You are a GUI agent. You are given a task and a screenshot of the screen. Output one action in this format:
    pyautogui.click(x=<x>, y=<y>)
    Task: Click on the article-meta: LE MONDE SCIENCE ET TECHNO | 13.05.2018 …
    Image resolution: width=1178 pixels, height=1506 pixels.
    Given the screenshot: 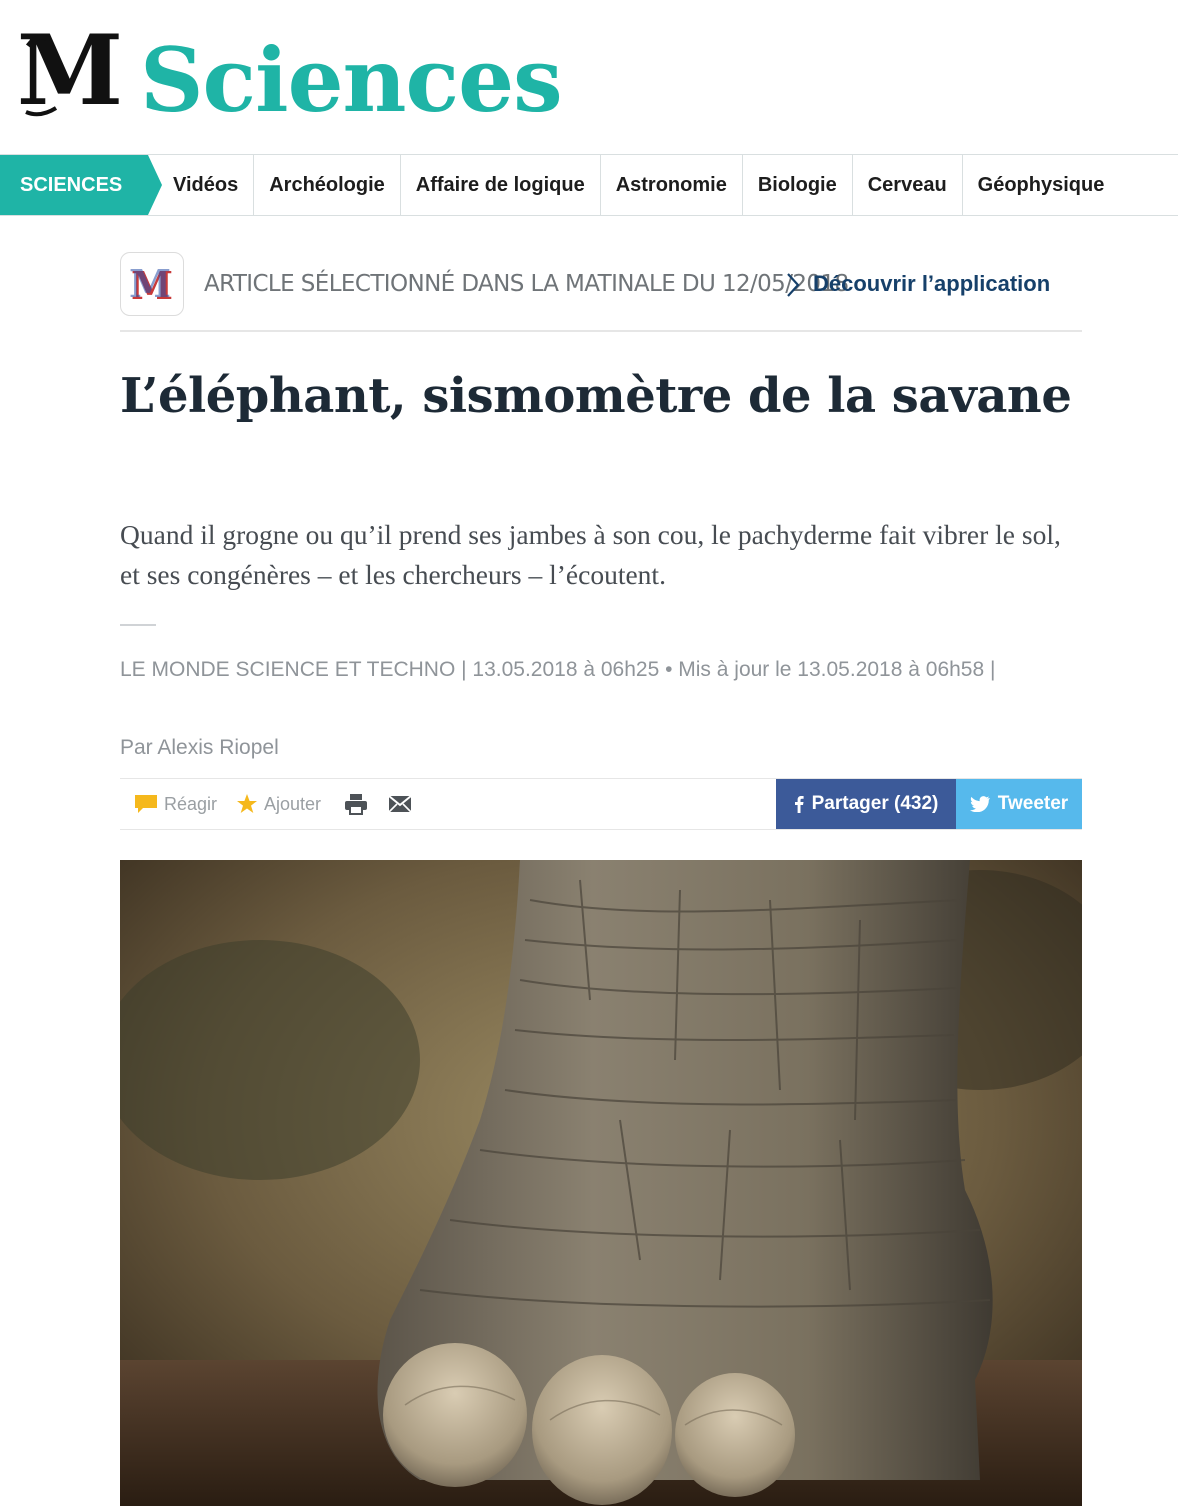 What is the action you would take?
    pyautogui.click(x=558, y=669)
    